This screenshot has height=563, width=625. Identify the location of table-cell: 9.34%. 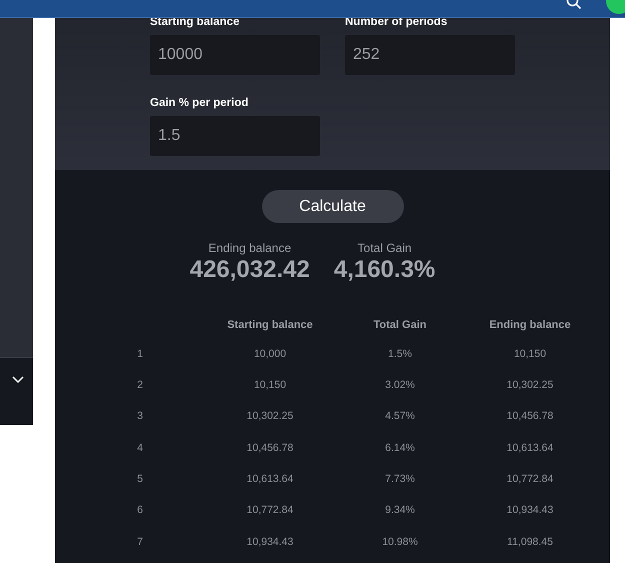
(400, 510).